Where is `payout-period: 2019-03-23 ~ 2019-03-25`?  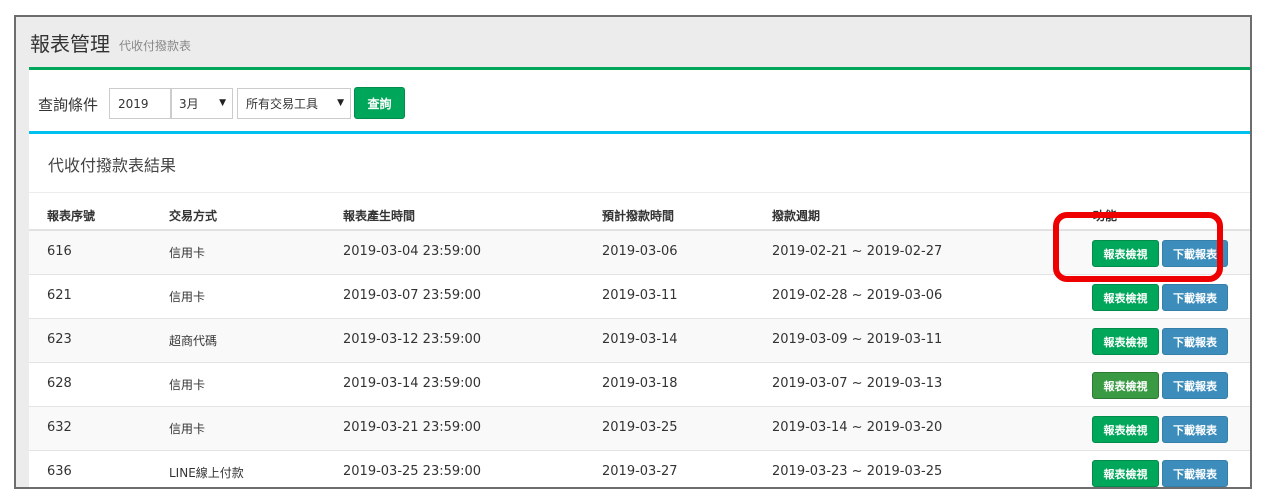
payout-period: 2019-03-23 ~ 2019-03-25 is located at coordinates (857, 471).